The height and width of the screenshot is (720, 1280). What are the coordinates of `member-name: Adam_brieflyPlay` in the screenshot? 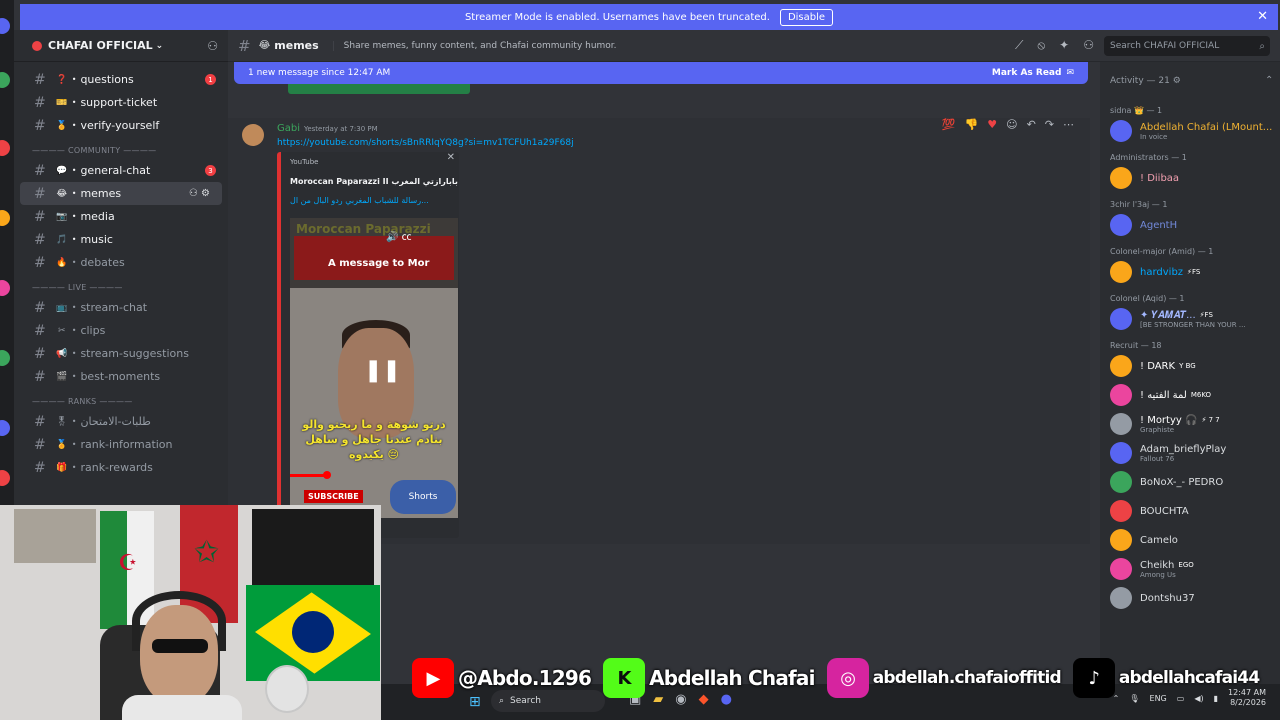 It's located at (1183, 449).